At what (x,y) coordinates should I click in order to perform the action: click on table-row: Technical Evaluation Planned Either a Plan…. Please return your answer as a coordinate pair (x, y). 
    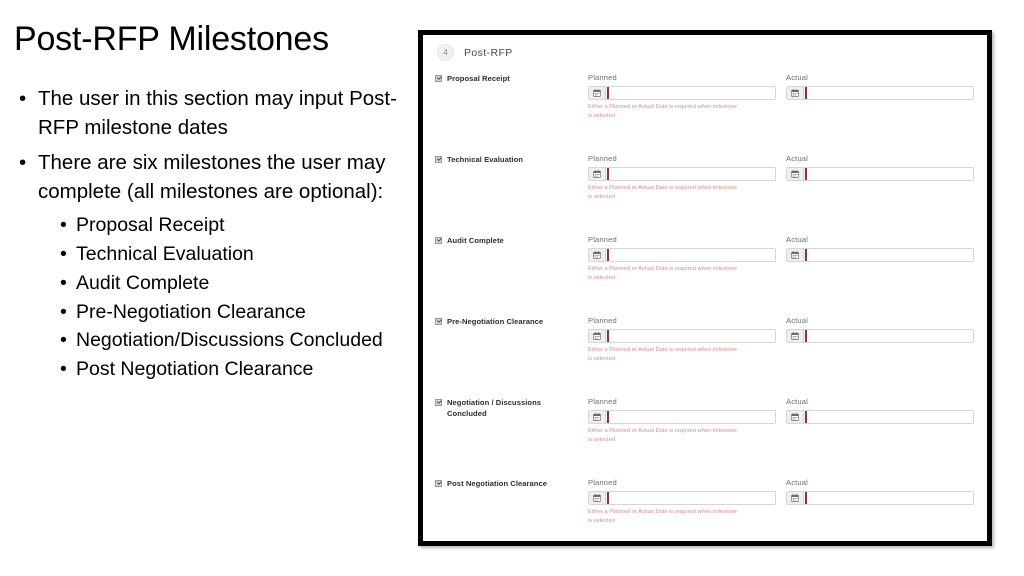
    Looking at the image, I should click on (705, 193).